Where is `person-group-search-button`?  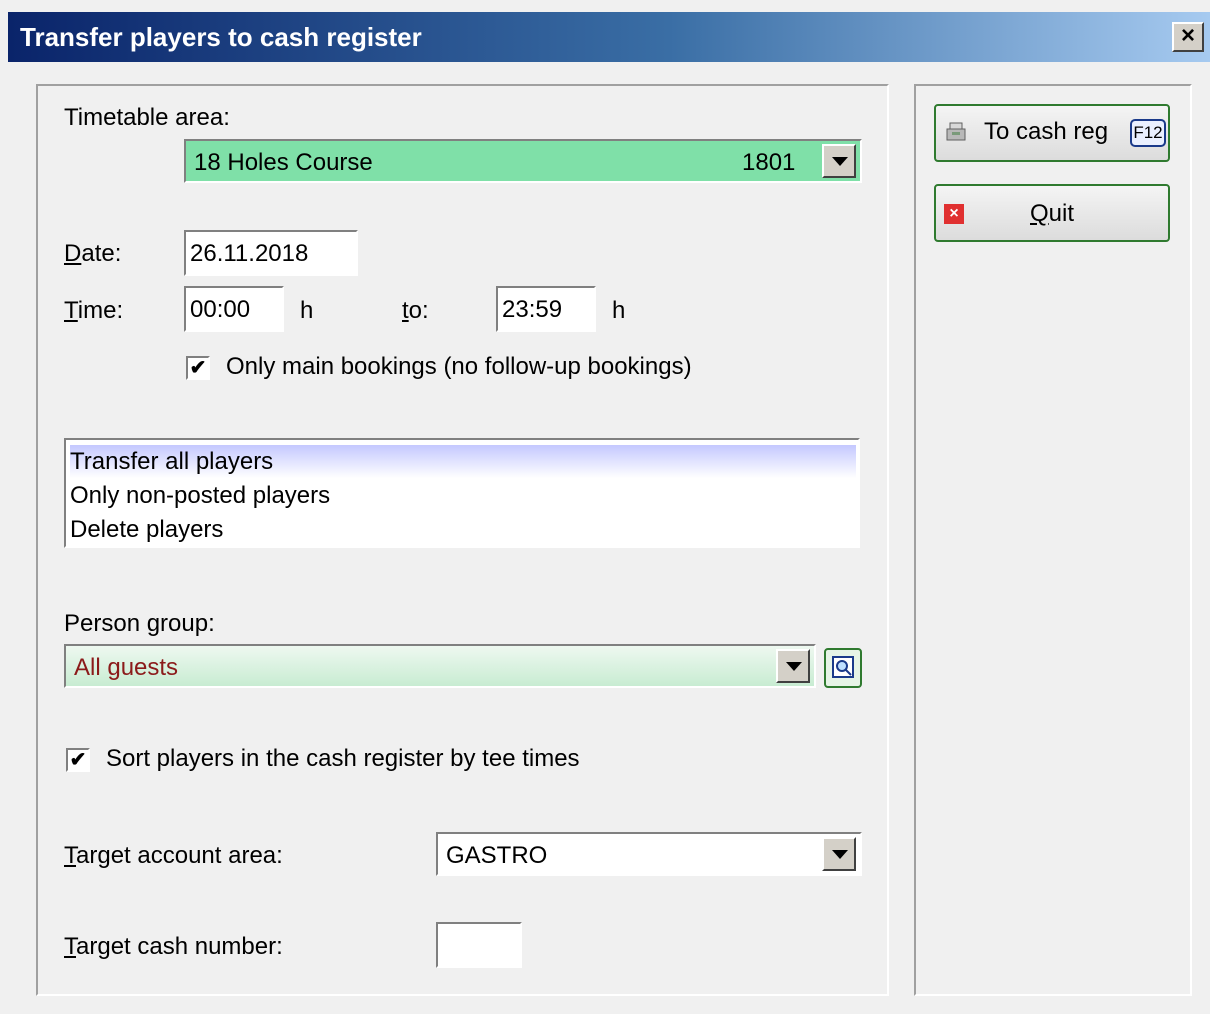 person-group-search-button is located at coordinates (843, 668).